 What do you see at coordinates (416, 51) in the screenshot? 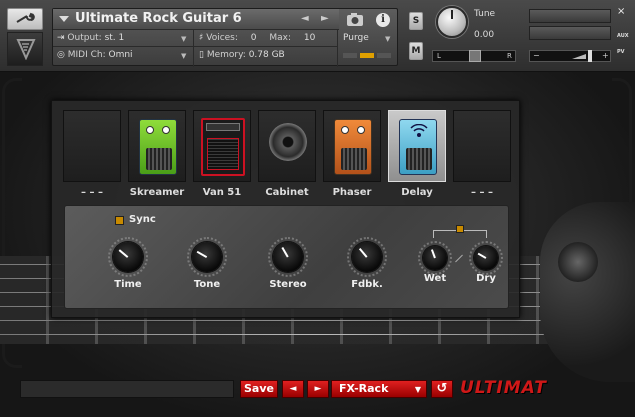
I see `mute-button: M` at bounding box center [416, 51].